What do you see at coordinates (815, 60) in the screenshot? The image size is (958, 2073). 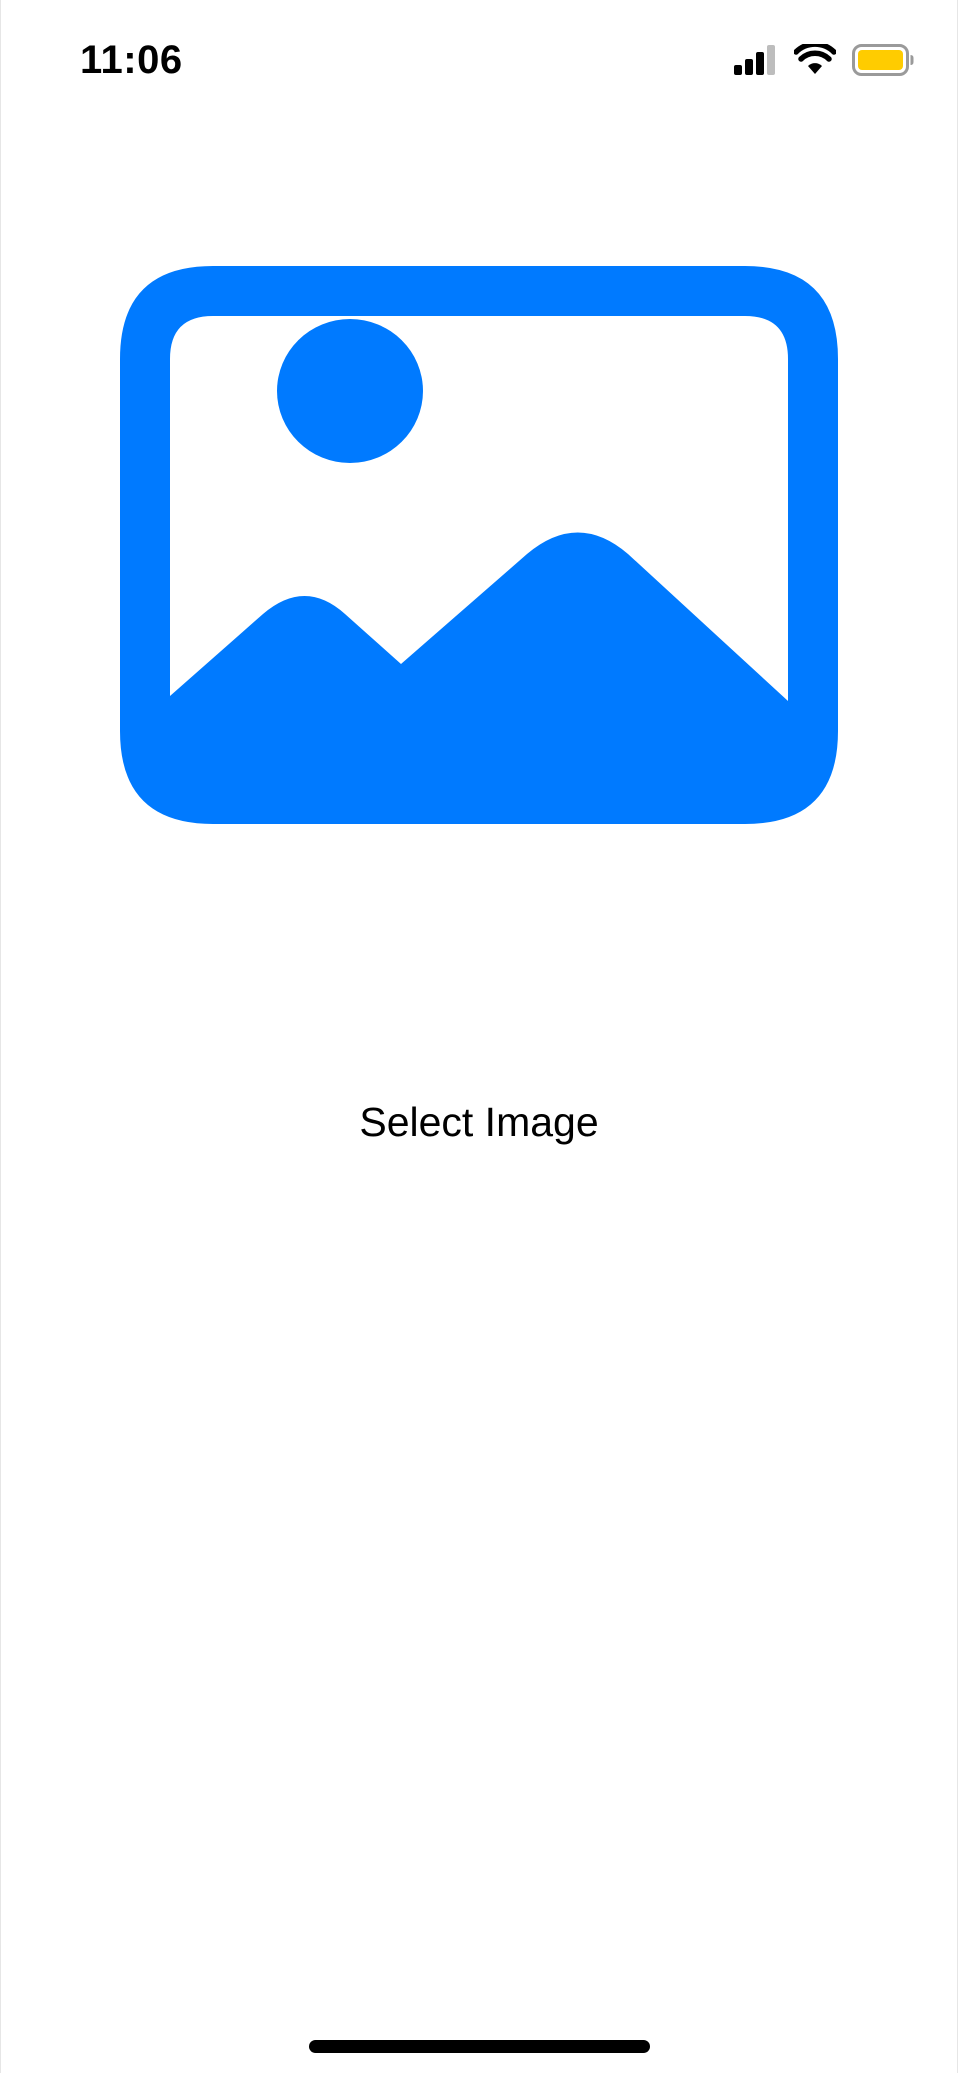 I see `wifi-icon` at bounding box center [815, 60].